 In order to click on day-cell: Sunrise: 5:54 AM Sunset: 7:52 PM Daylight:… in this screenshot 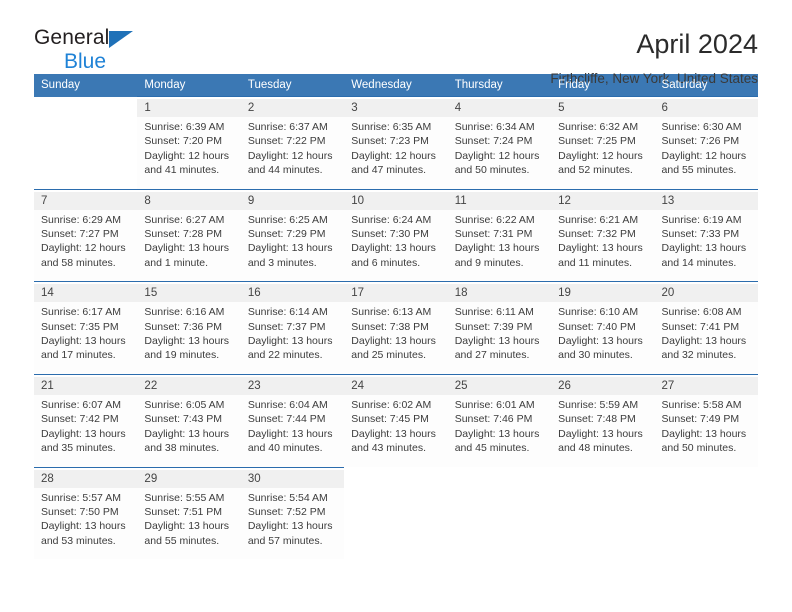, I will do `click(292, 523)`.